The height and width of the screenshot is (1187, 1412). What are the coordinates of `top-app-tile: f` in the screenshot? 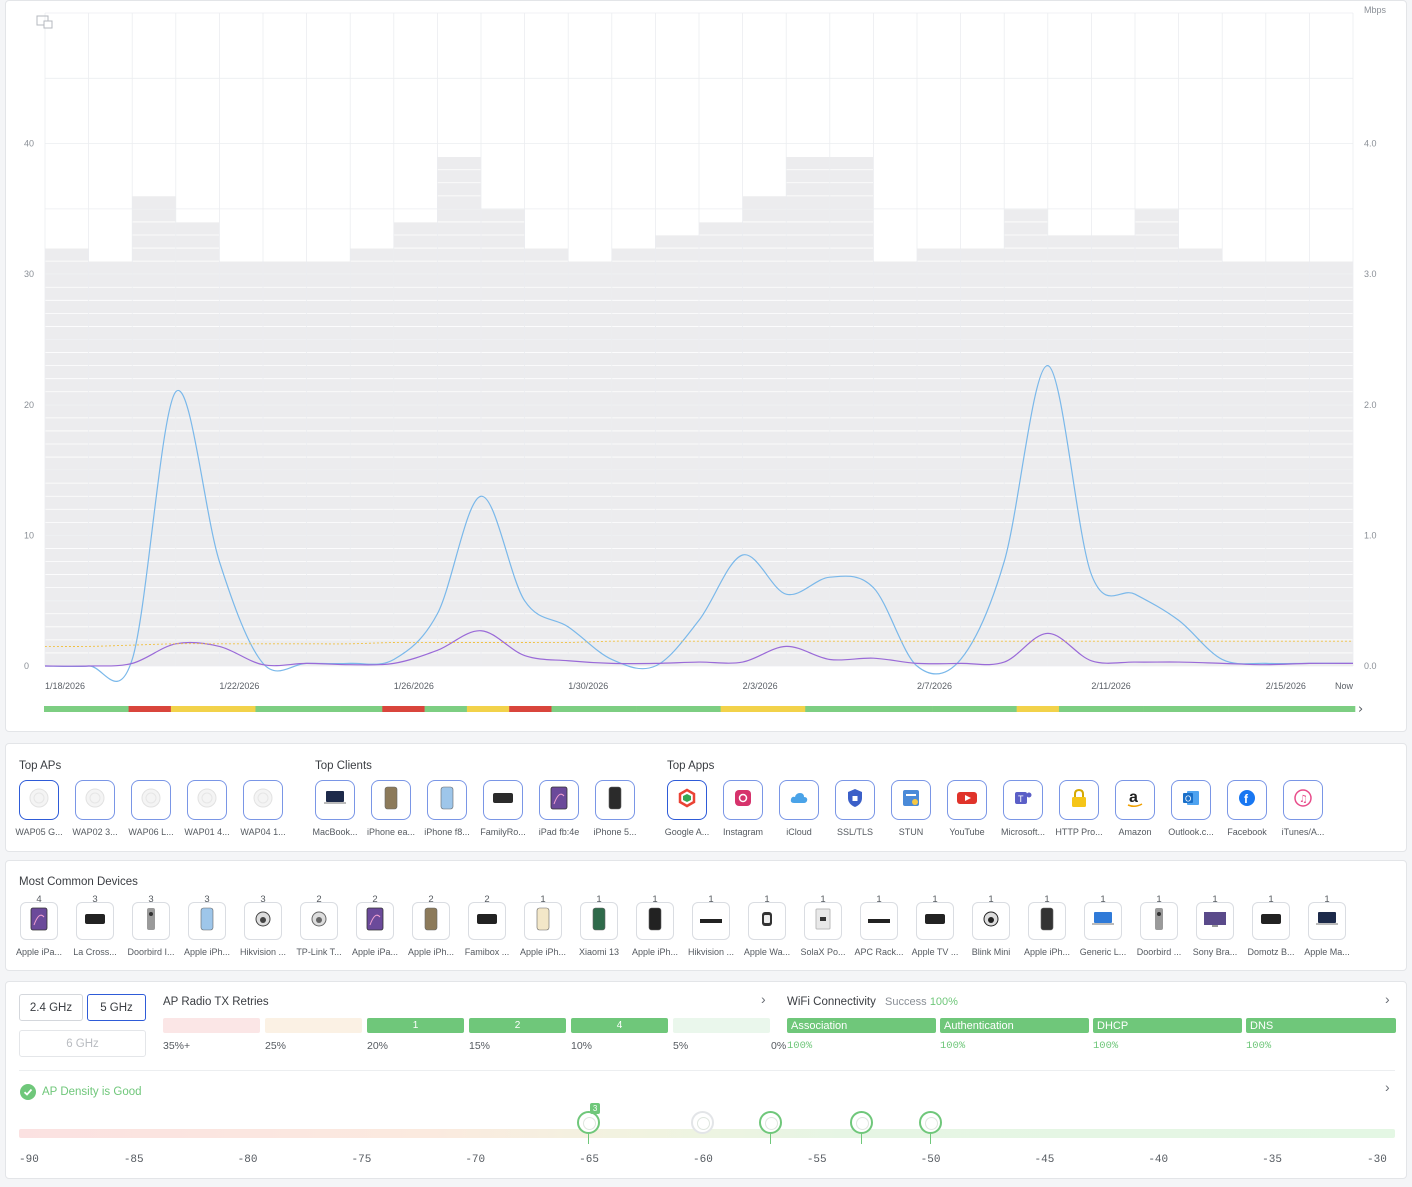 It's located at (1247, 800).